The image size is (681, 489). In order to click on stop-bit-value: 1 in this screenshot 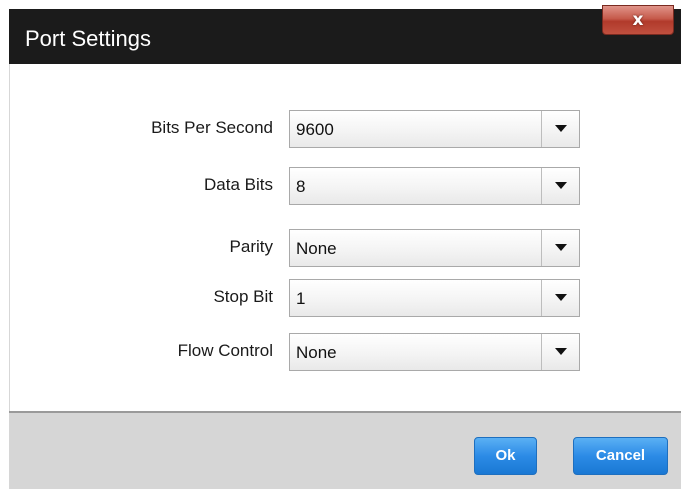, I will do `click(301, 298)`.